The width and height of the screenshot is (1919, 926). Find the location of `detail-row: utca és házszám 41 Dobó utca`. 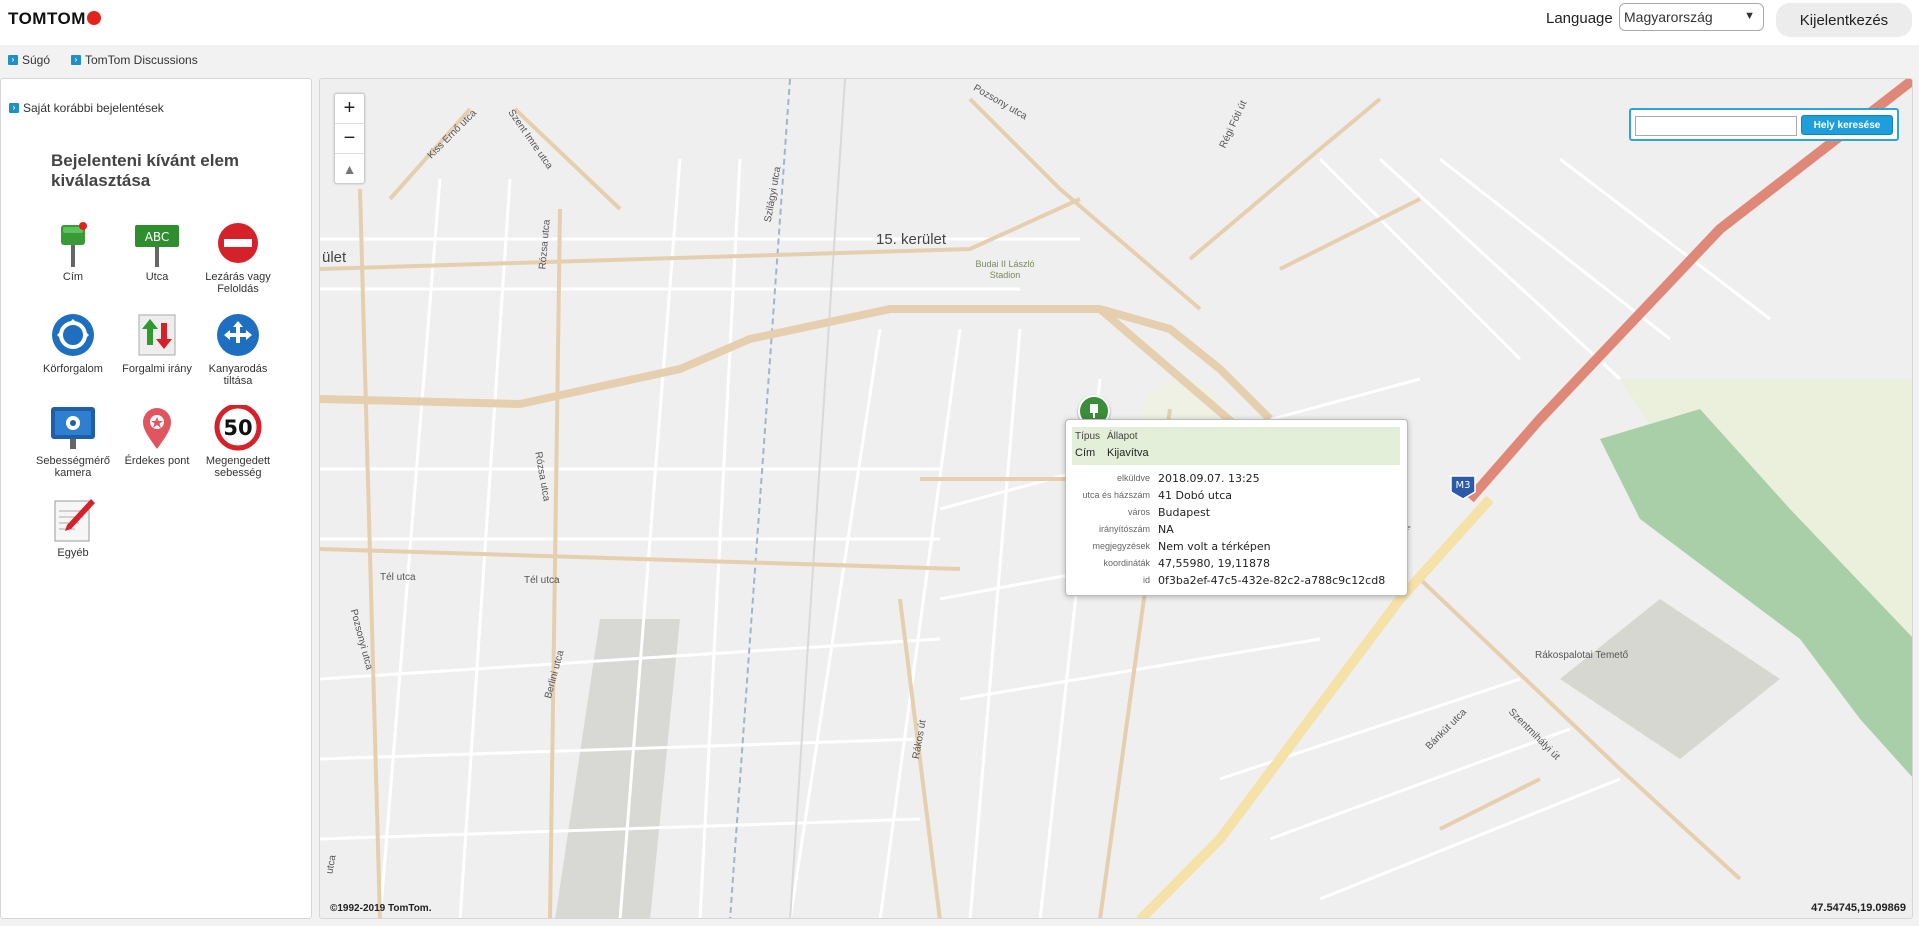

detail-row: utca és házszám 41 Dobó utca is located at coordinates (1236, 497).